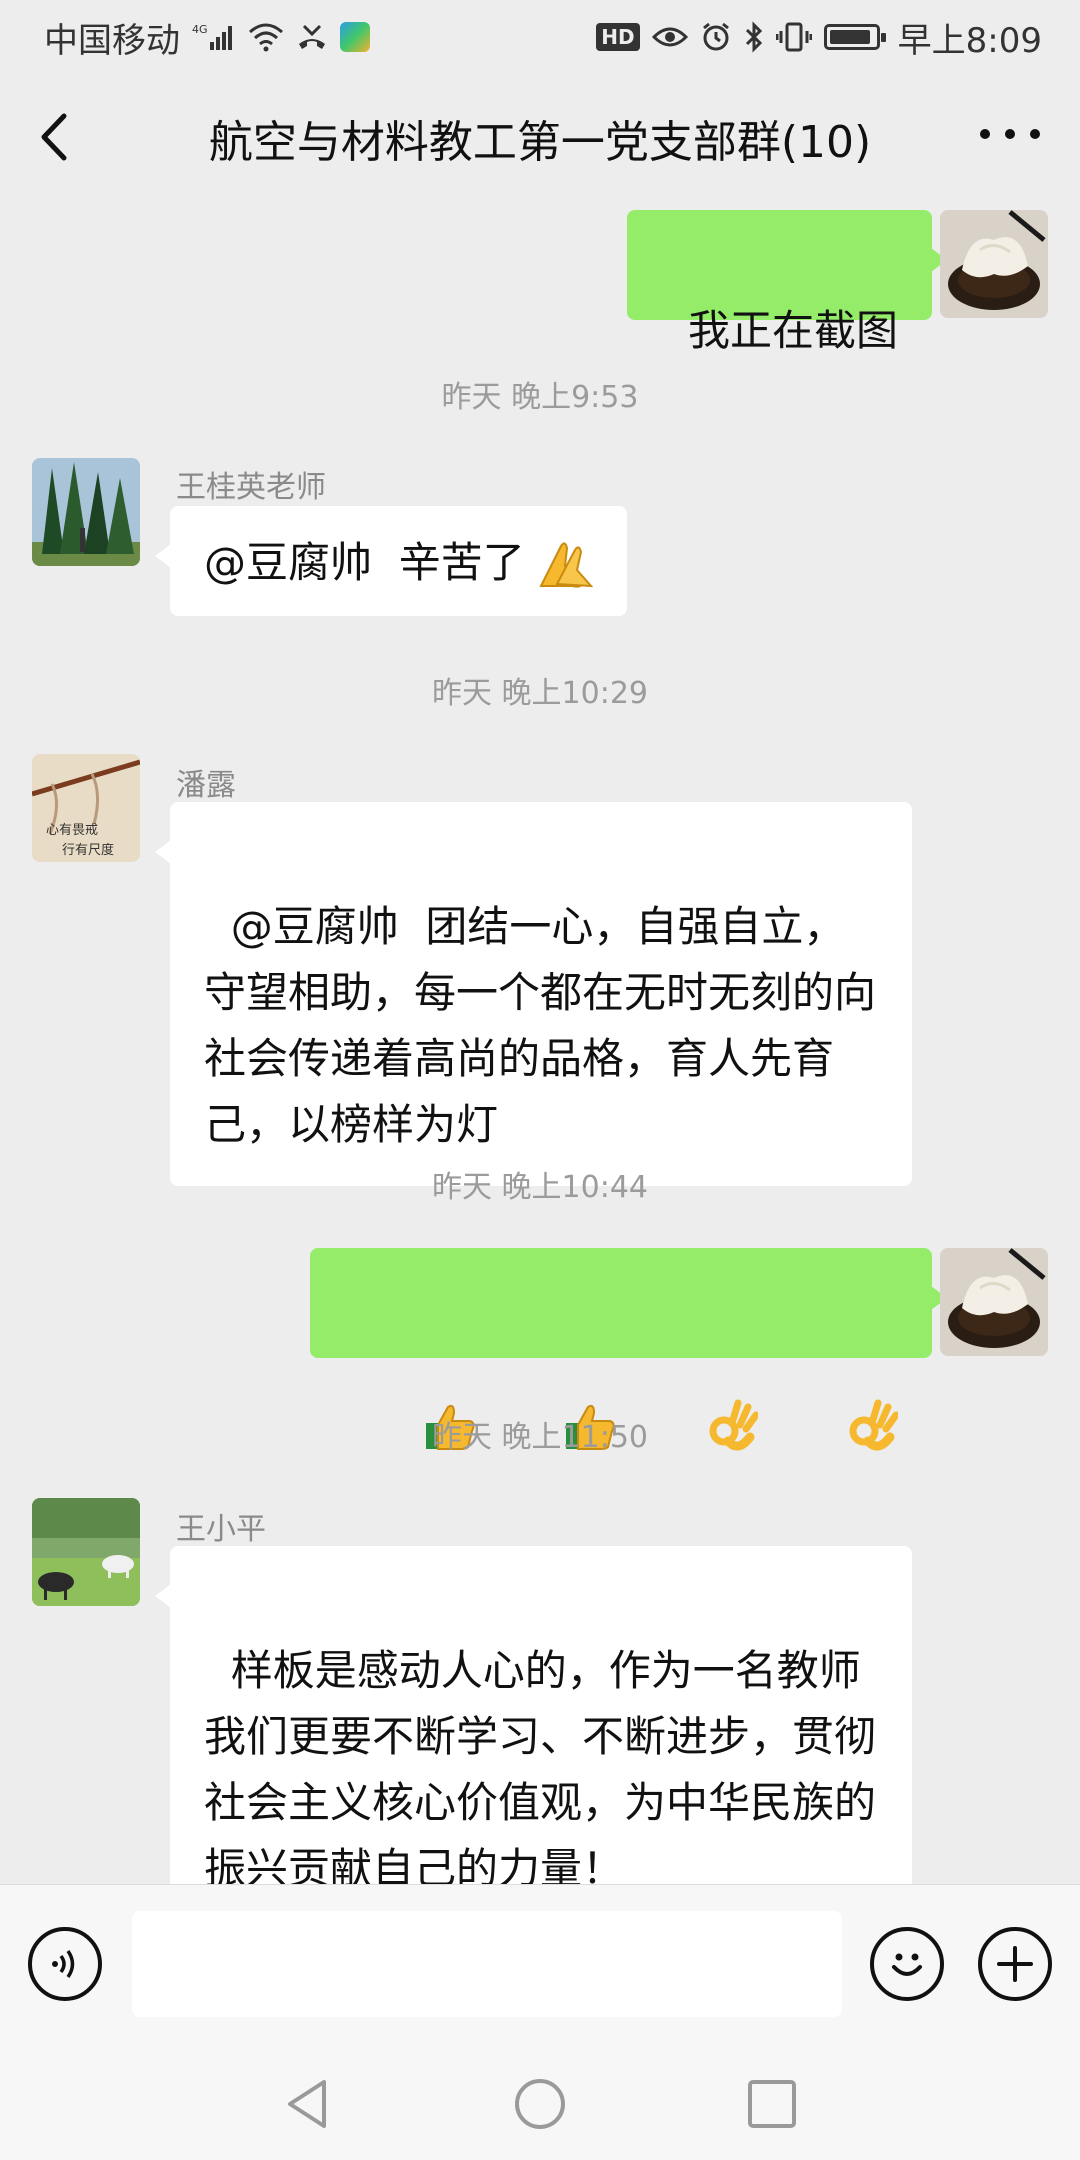  Describe the element at coordinates (65, 1964) in the screenshot. I see `voice-icon` at that location.